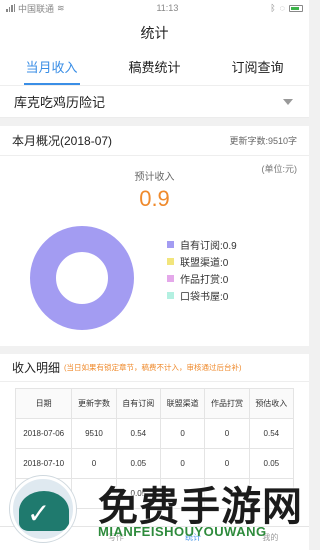 The width and height of the screenshot is (320, 550). Describe the element at coordinates (94, 433) in the screenshot. I see `table-cell: 9510` at that location.